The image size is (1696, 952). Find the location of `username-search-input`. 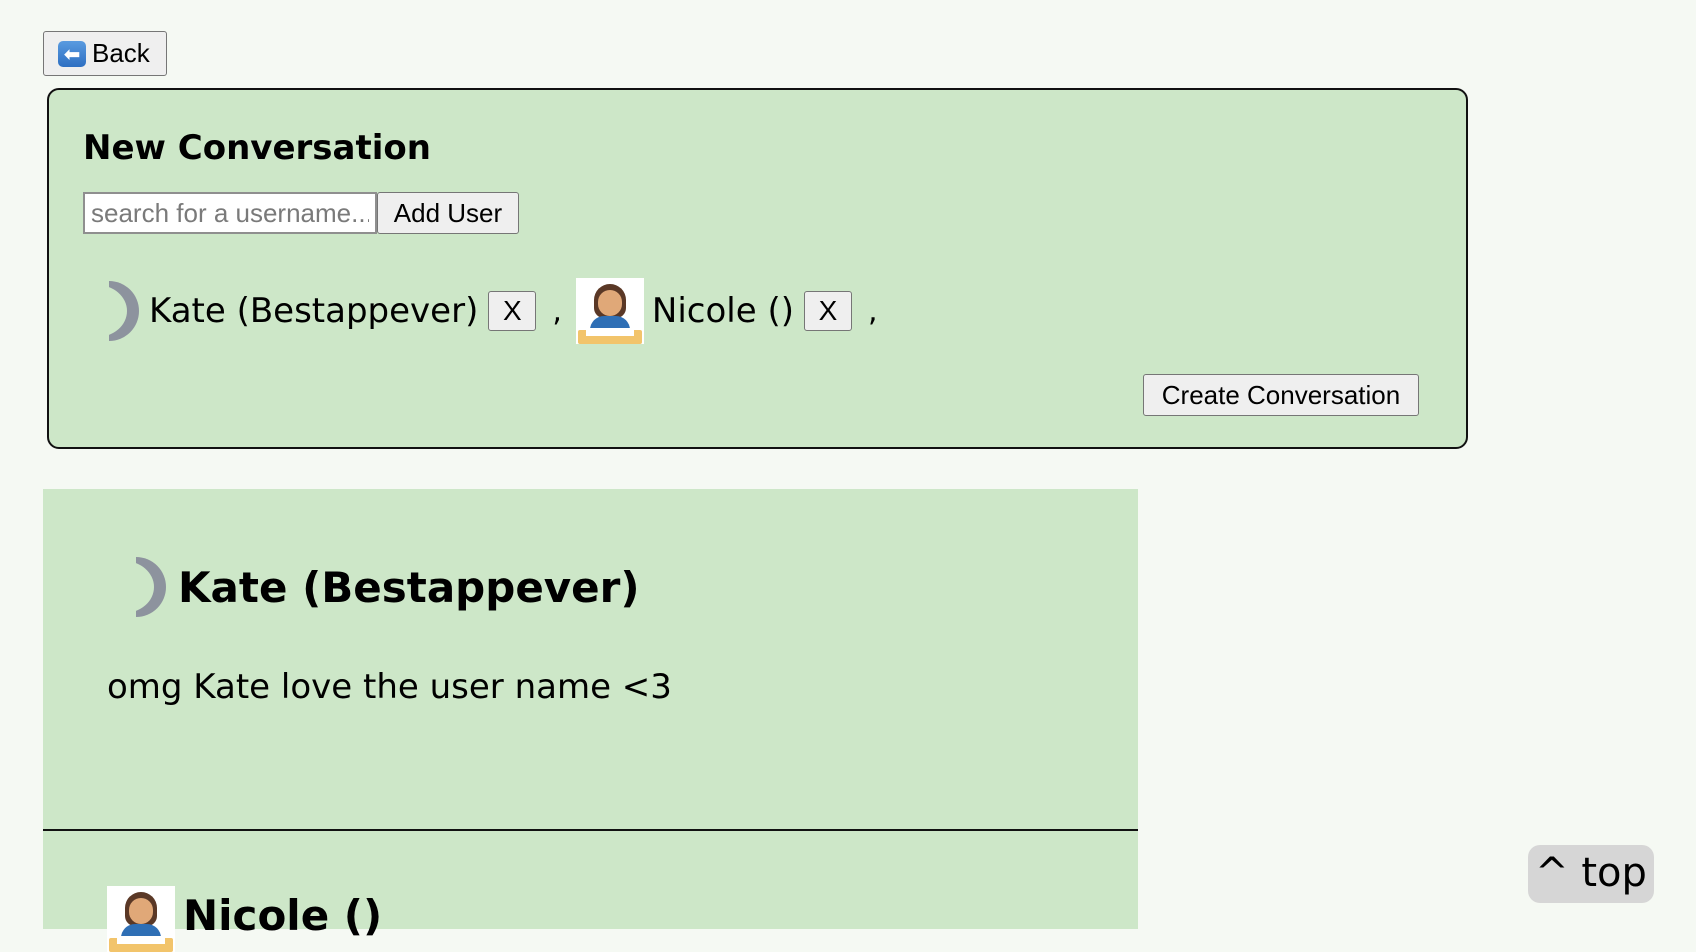

username-search-input is located at coordinates (230, 213).